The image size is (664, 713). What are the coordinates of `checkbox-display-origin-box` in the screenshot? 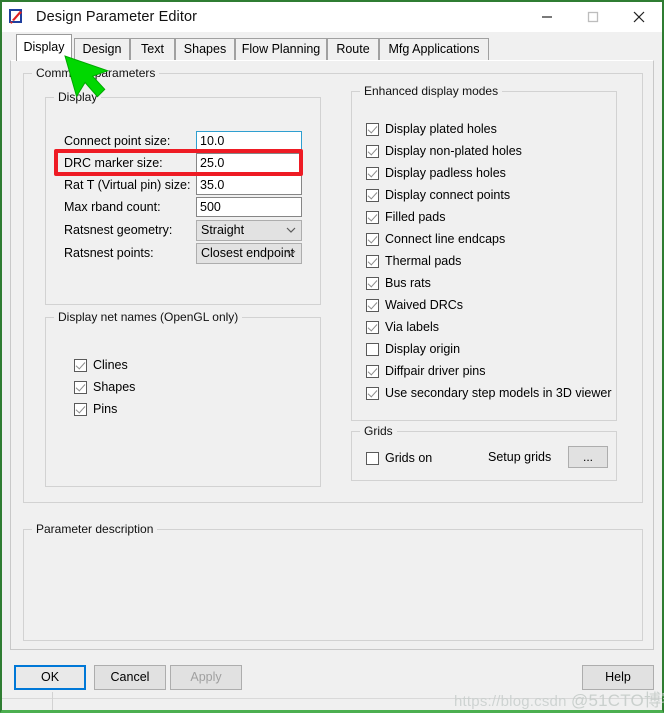 It's located at (372, 349).